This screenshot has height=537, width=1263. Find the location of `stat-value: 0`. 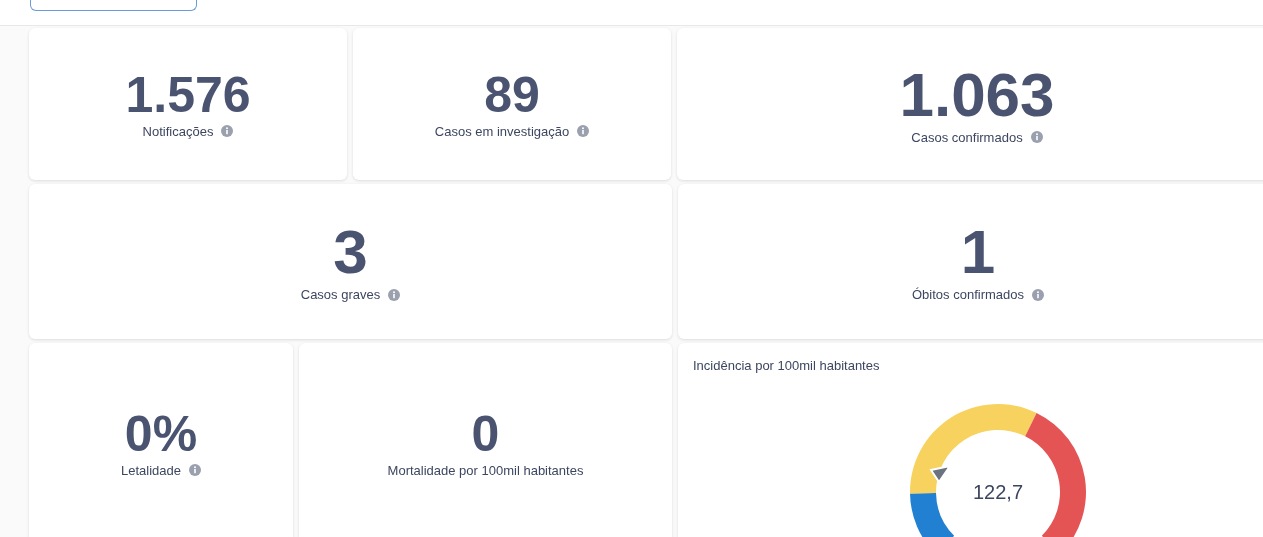

stat-value: 0 is located at coordinates (485, 433).